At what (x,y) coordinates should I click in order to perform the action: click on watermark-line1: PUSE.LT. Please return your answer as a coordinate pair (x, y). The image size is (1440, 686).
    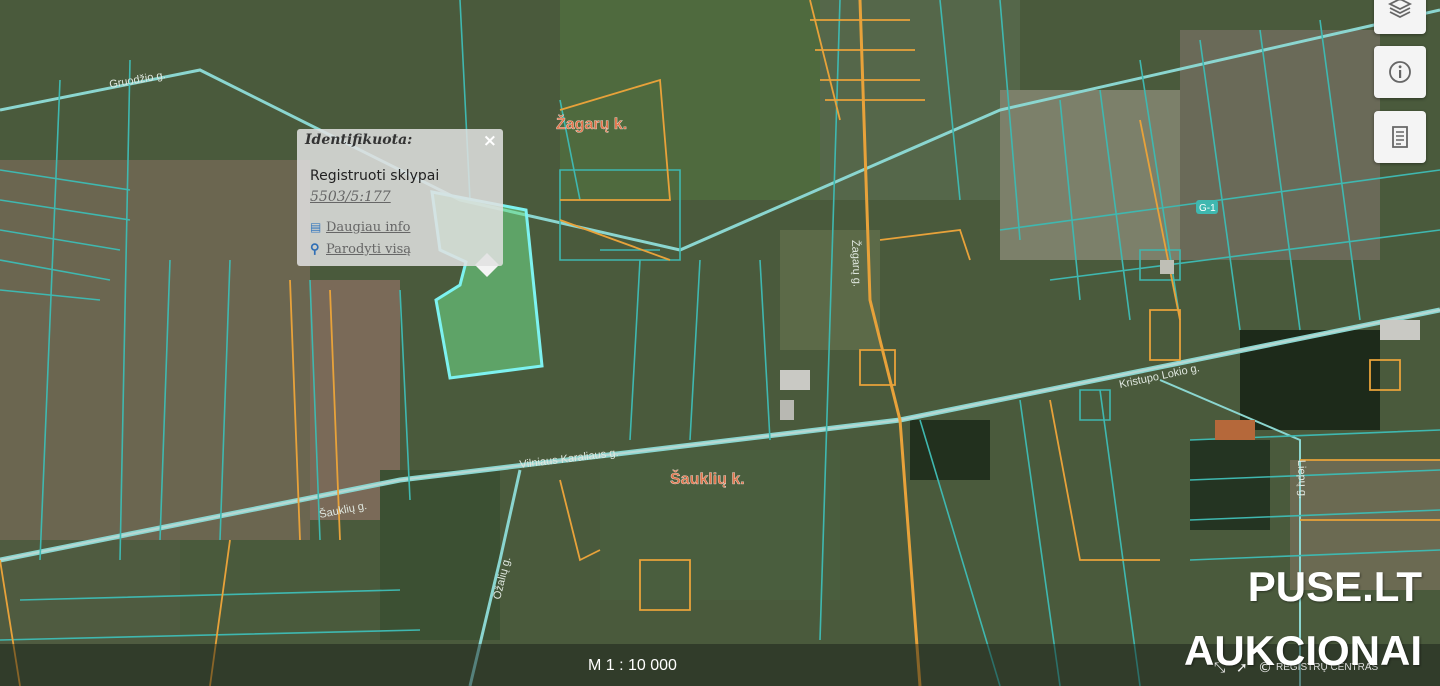
    Looking at the image, I should click on (1334, 586).